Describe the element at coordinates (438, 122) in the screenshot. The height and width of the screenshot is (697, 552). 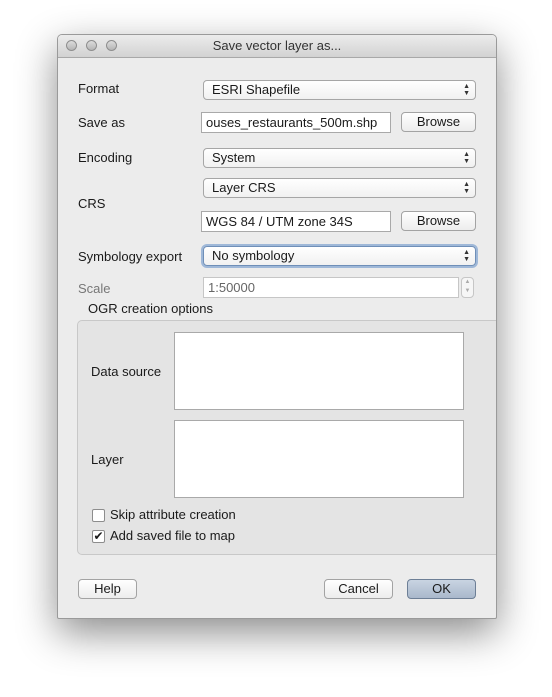
I see `browse-file-button: Browse` at that location.